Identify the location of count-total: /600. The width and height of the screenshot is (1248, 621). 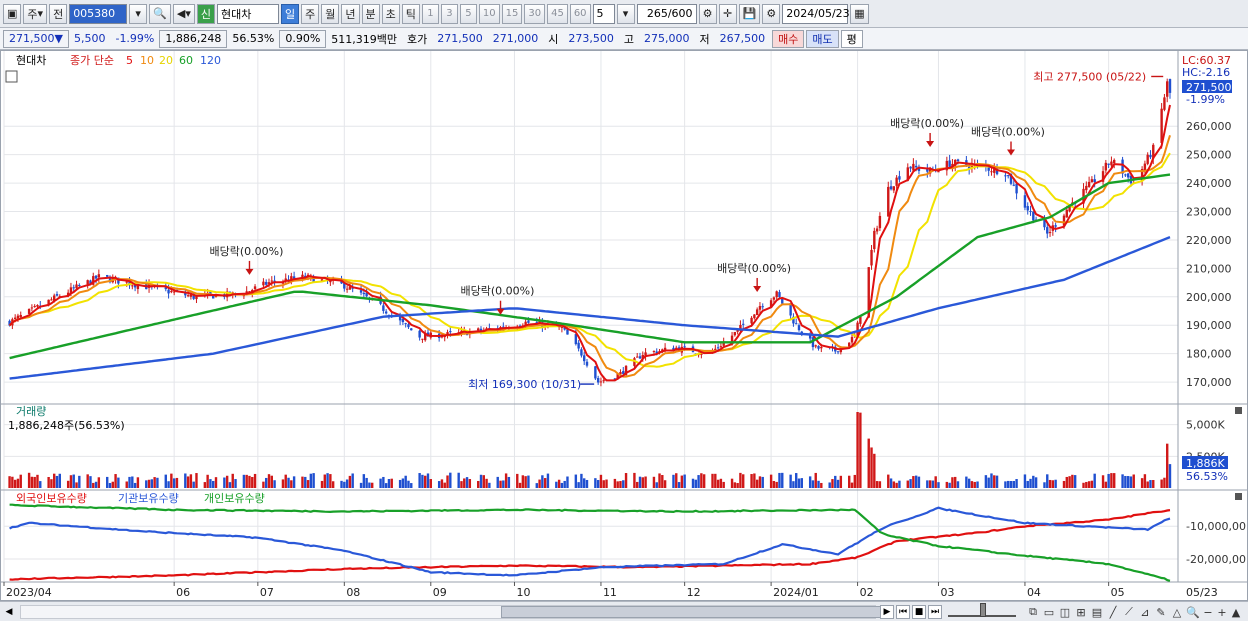
(680, 13).